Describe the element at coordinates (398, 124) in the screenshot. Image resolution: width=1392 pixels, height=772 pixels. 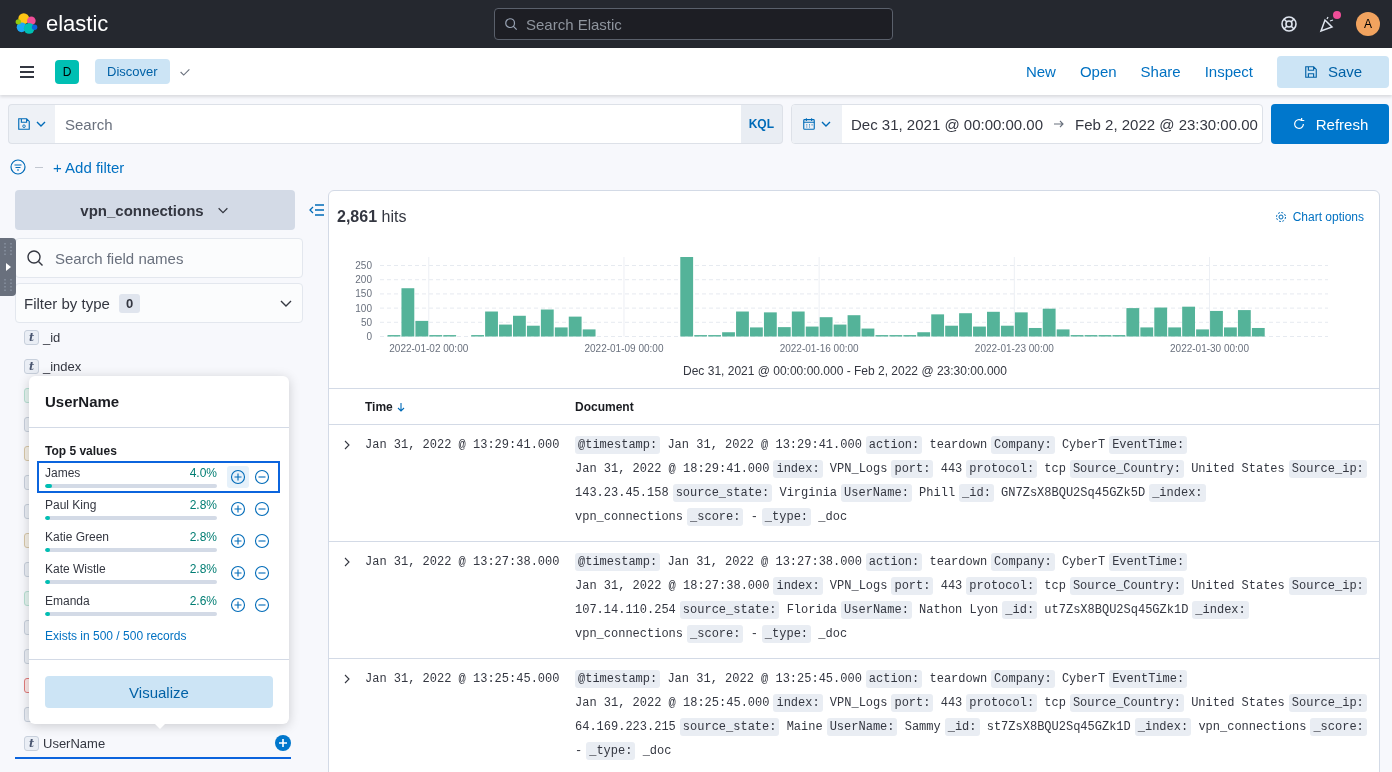
I see `query-field: Search` at that location.